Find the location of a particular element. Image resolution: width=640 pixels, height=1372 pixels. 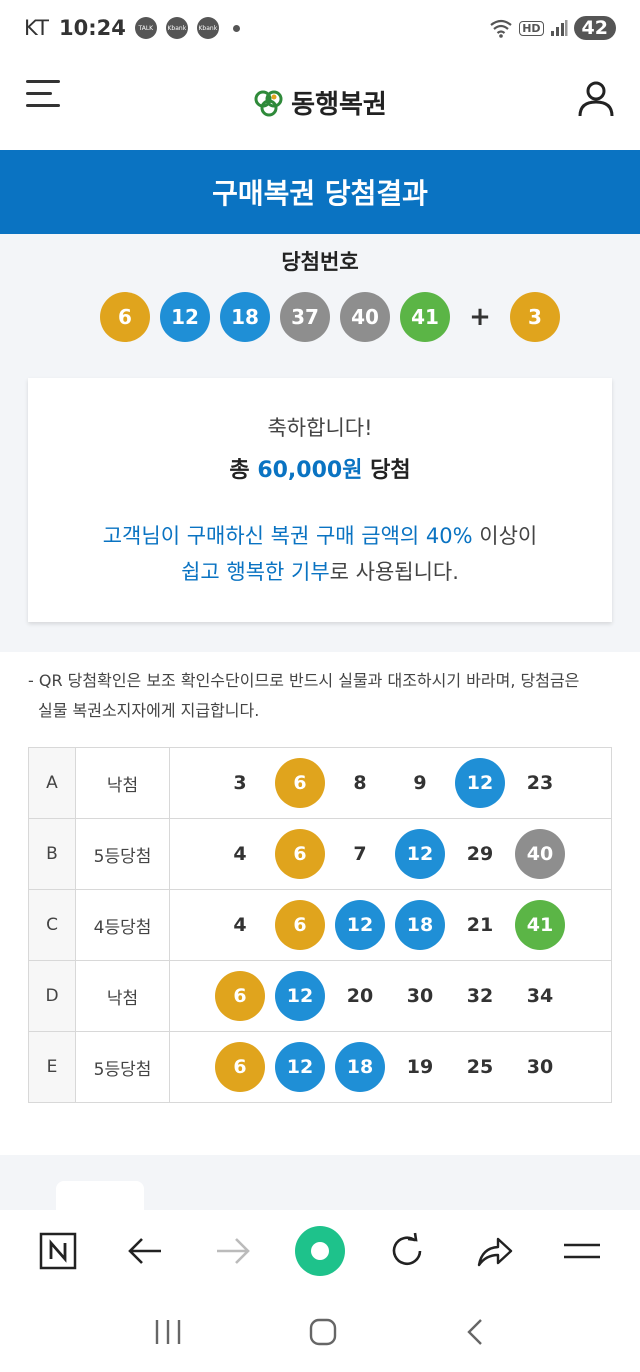

donation-highlight-2: 쉽고 행복한 기부 is located at coordinates (255, 572).